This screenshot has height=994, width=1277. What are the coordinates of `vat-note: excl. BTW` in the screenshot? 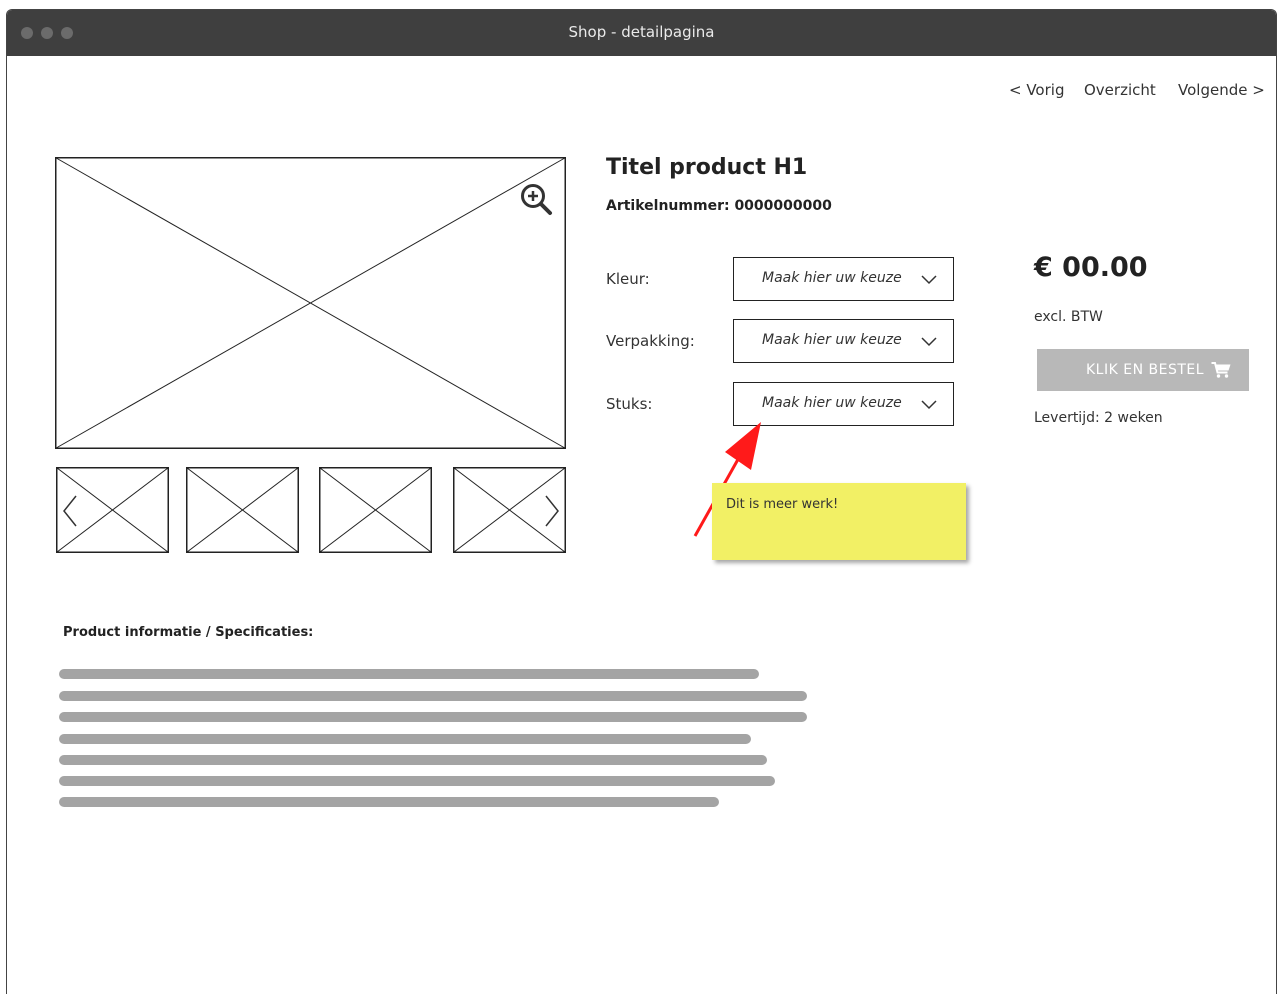 It's located at (1068, 317).